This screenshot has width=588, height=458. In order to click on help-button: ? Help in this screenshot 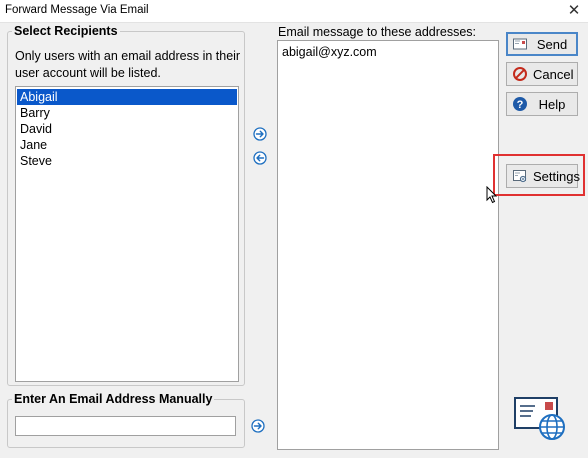, I will do `click(542, 104)`.